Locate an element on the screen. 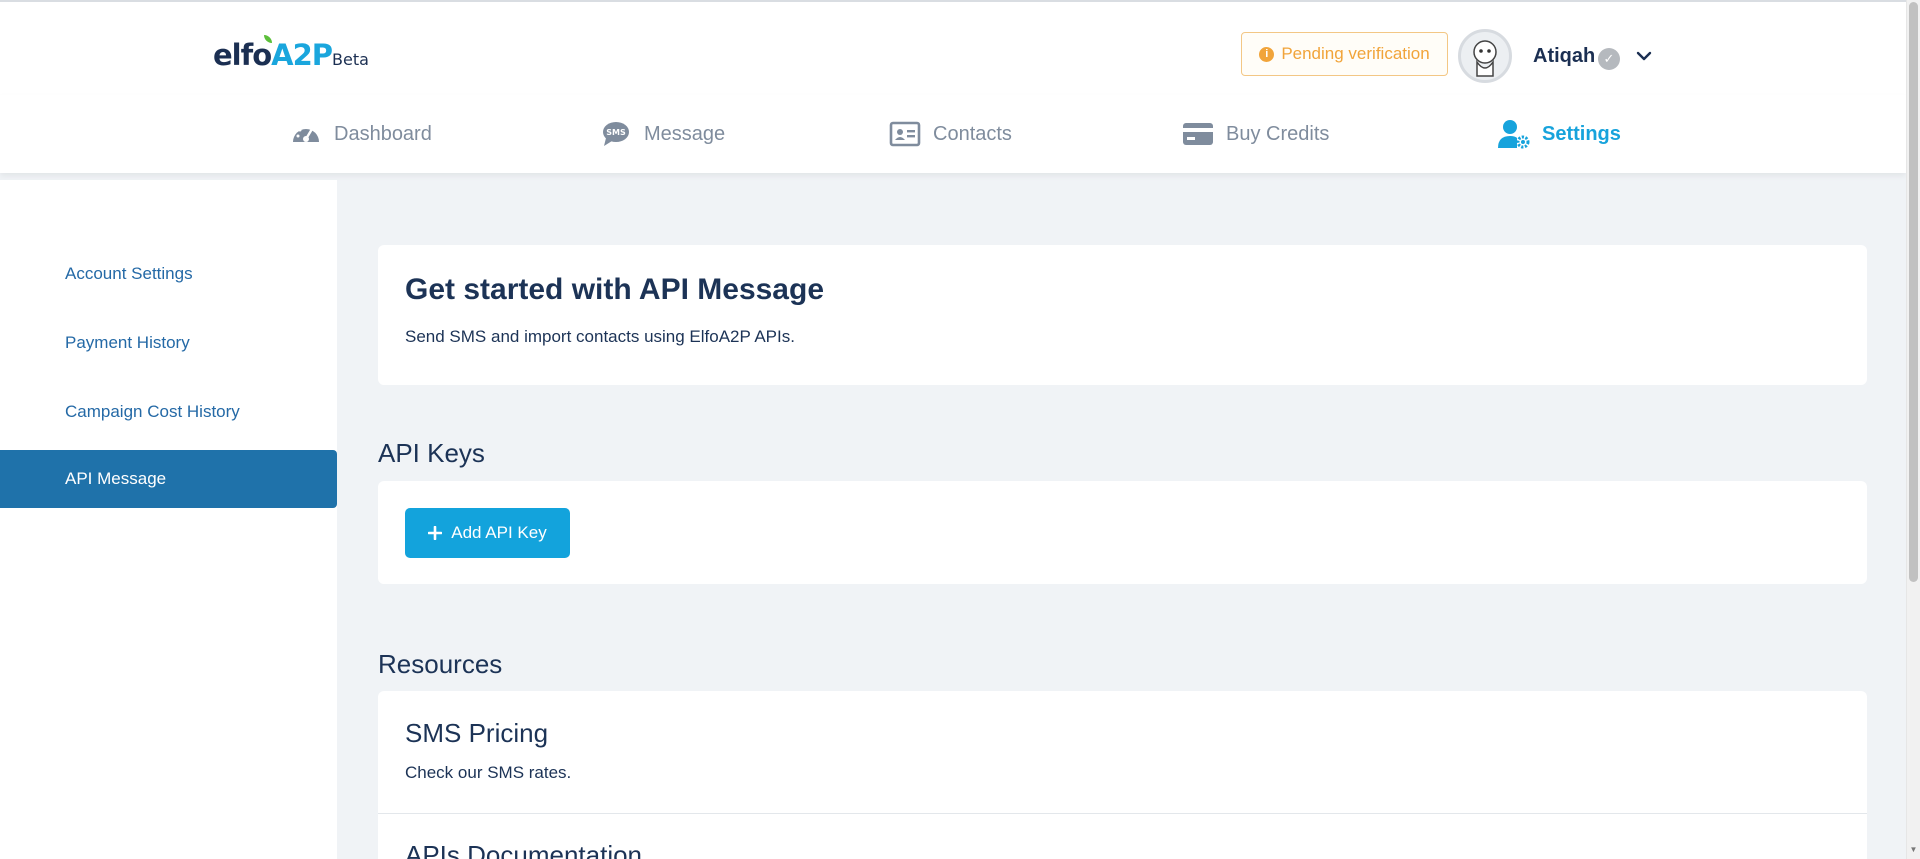 This screenshot has height=859, width=1920. ghost-avatar-icon is located at coordinates (1485, 58).